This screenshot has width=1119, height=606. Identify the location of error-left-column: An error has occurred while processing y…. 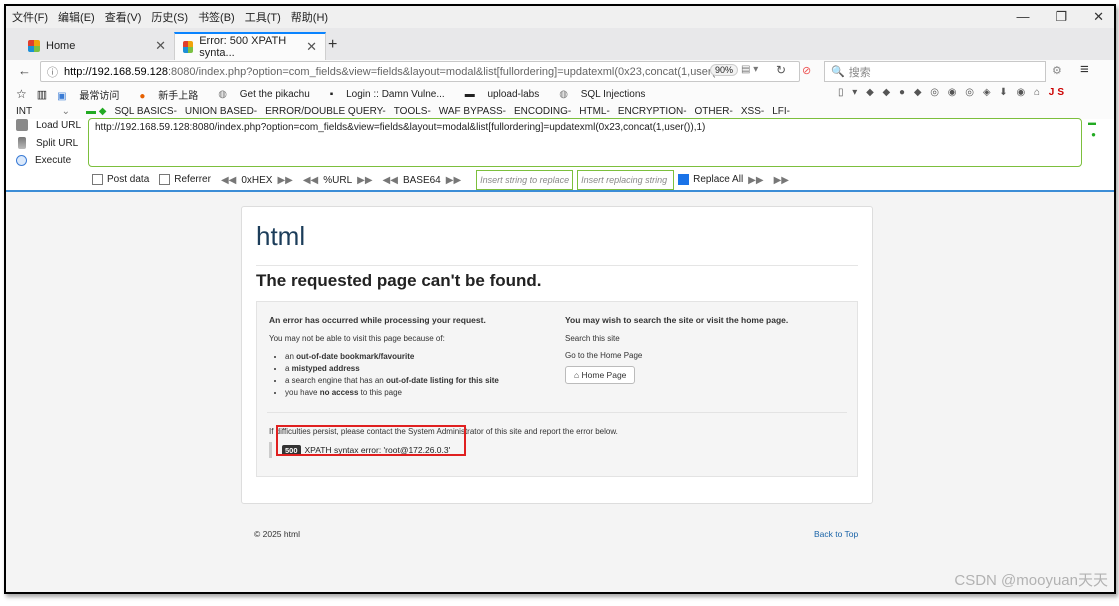
(404, 356).